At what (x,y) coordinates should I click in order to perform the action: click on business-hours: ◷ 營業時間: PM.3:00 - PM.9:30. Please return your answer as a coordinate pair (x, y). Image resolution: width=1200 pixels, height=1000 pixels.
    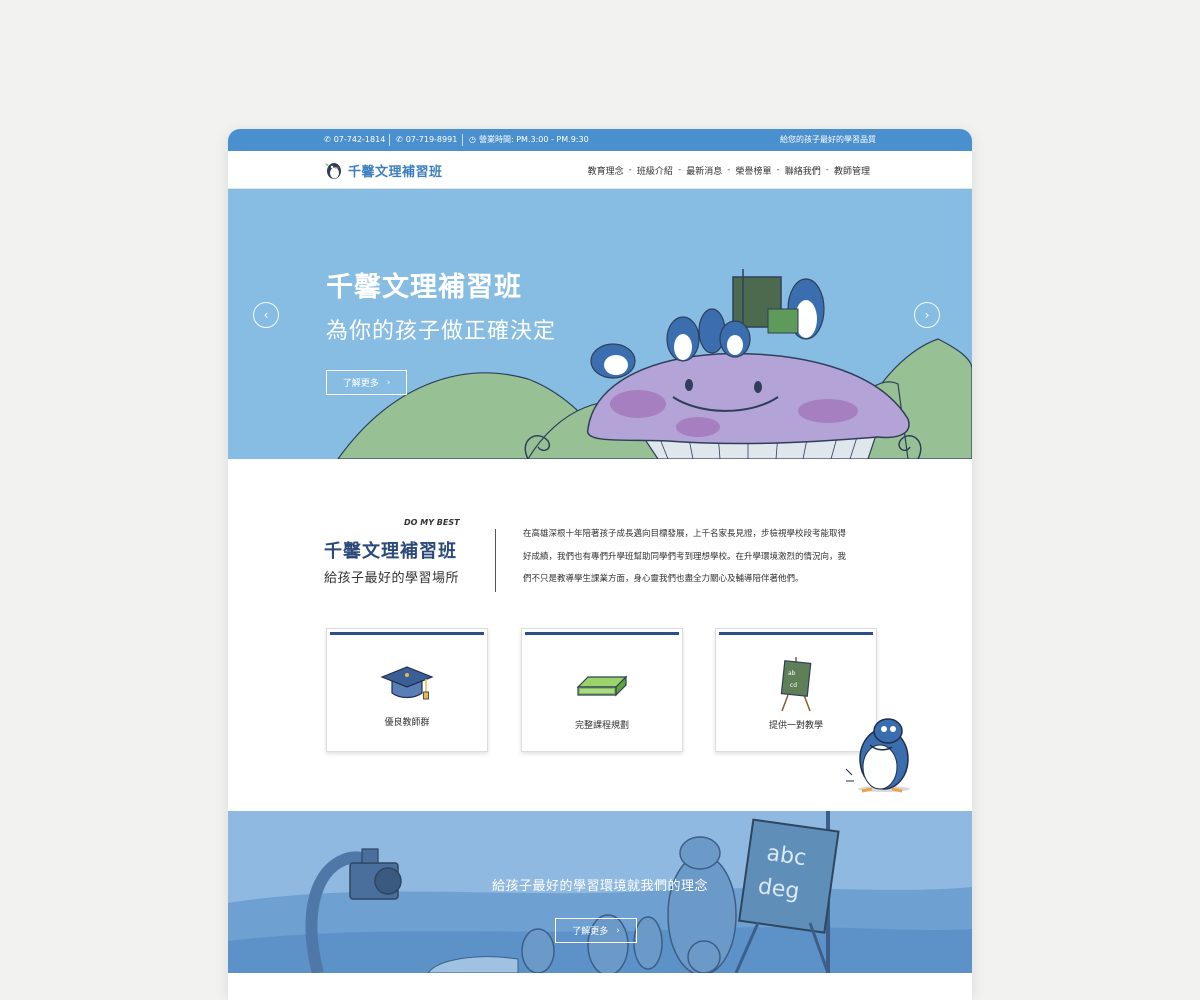
    Looking at the image, I should click on (529, 140).